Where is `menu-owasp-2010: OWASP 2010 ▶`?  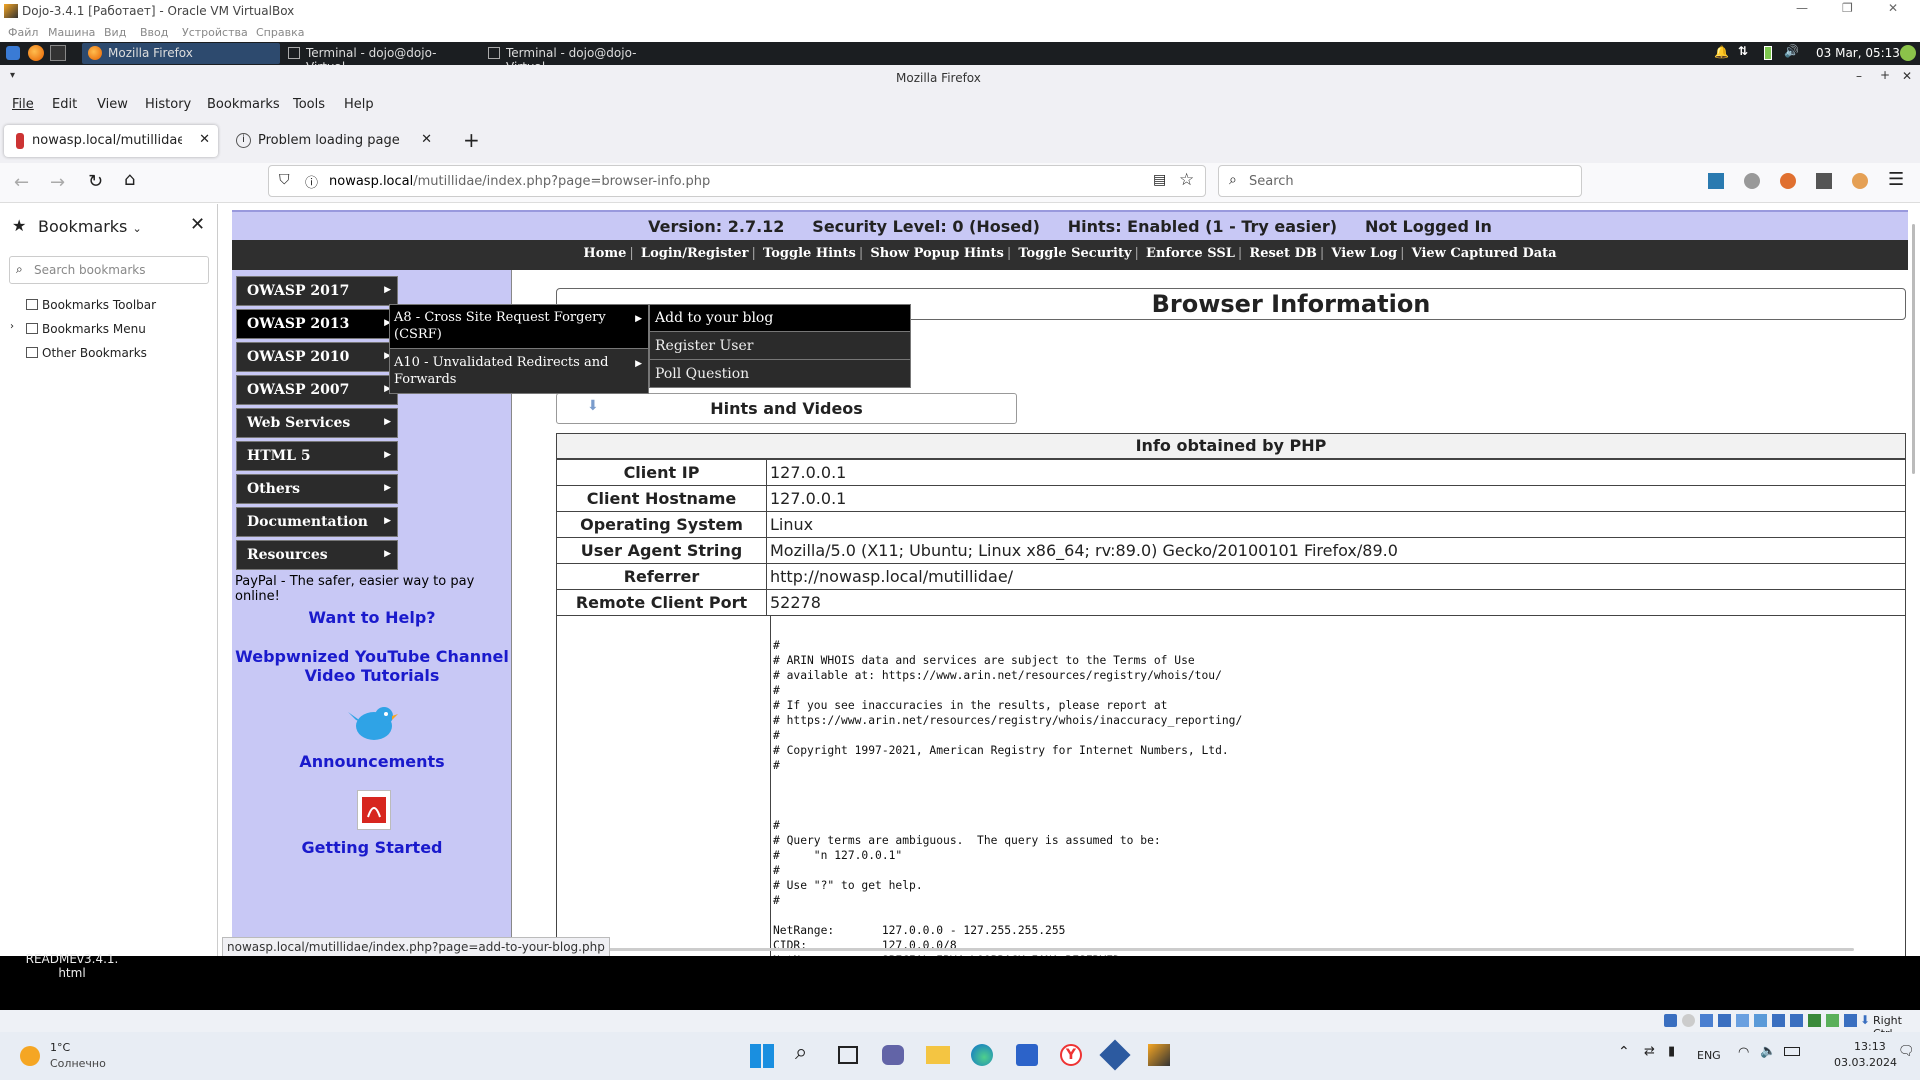 menu-owasp-2010: OWASP 2010 ▶ is located at coordinates (317, 357).